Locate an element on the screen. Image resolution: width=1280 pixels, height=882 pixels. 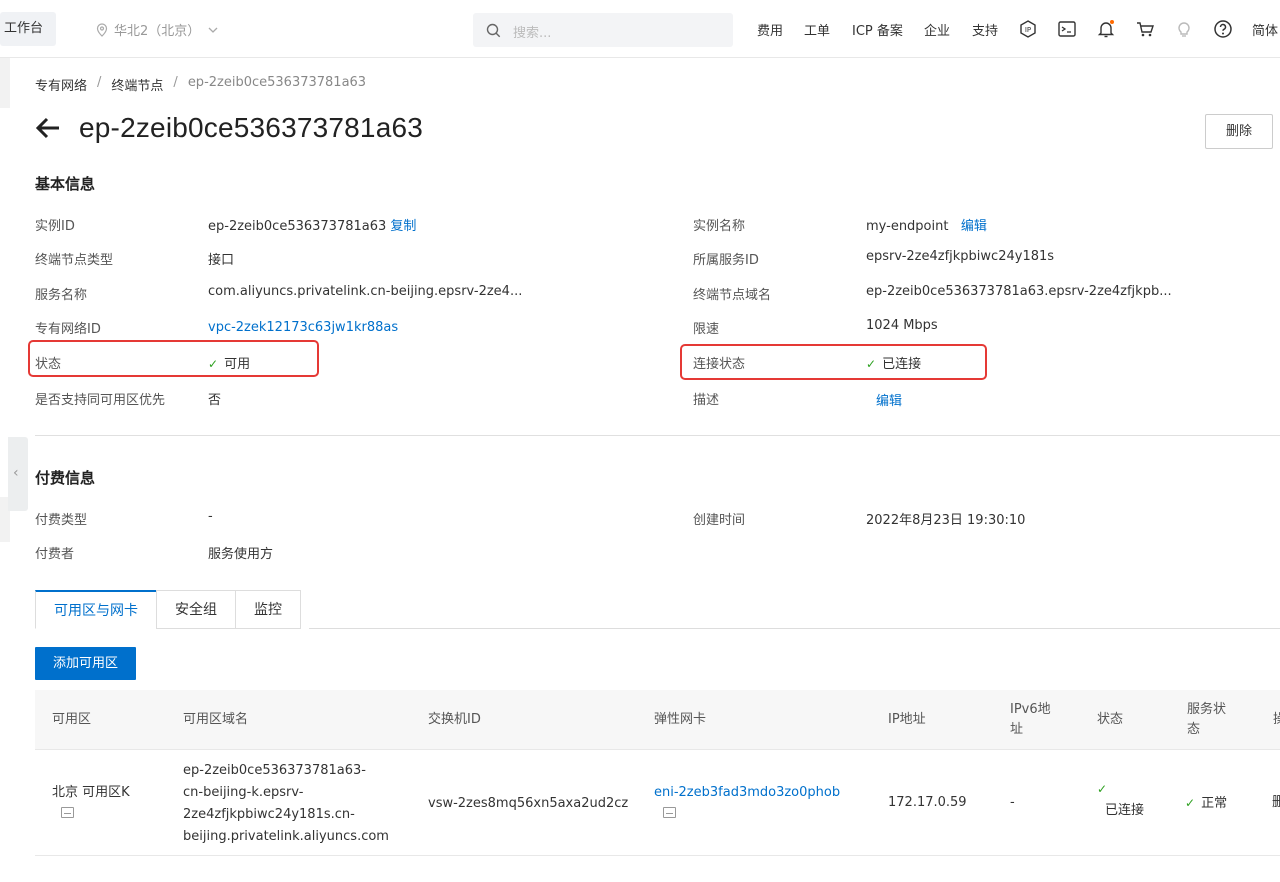
service-id-label: 所属服务ID is located at coordinates (726, 260).